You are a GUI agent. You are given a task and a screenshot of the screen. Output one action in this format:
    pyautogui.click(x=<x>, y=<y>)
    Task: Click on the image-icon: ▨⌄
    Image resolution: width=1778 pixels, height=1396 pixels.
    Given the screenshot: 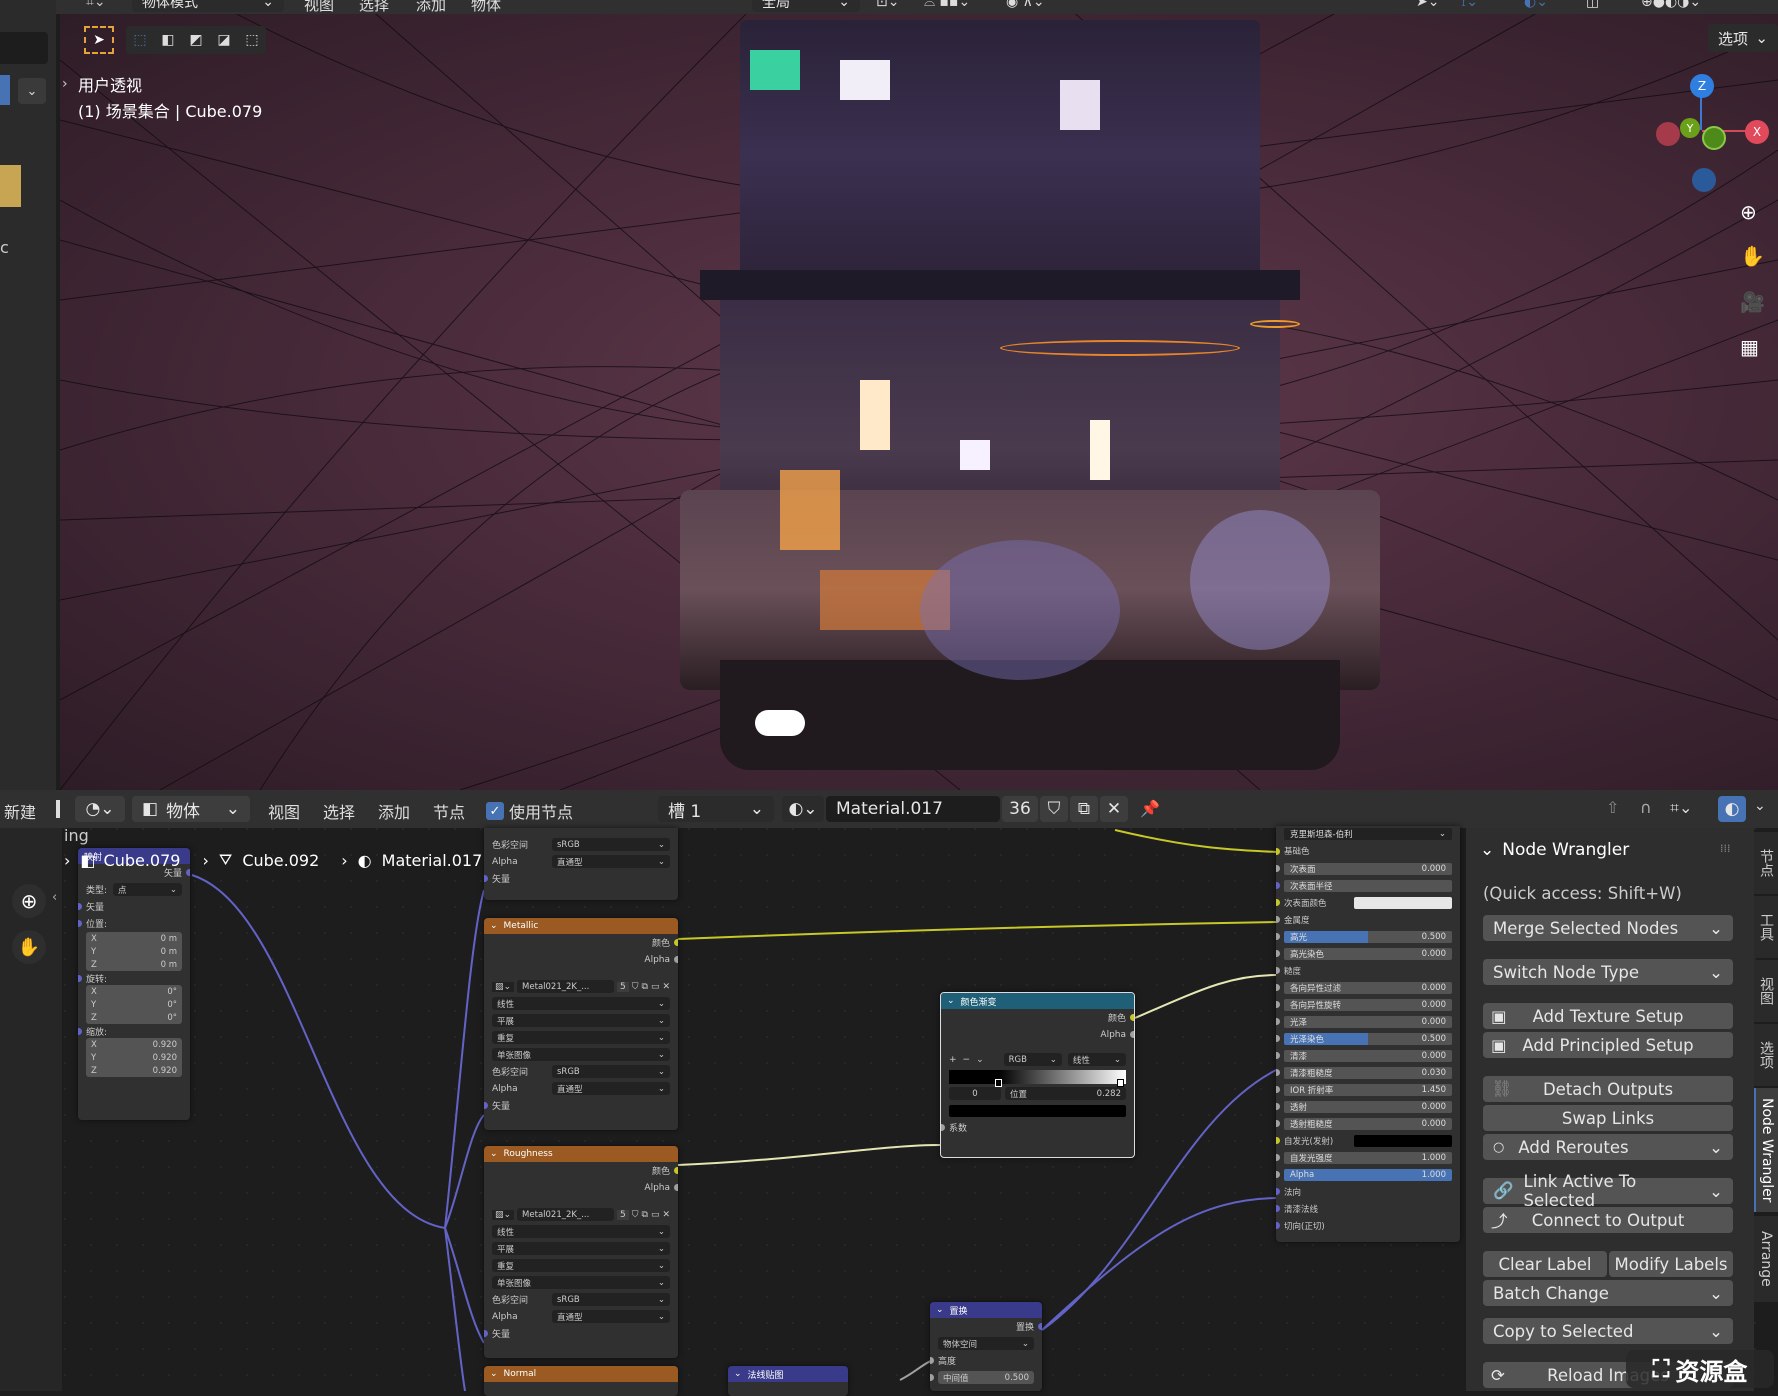 What is the action you would take?
    pyautogui.click(x=503, y=986)
    